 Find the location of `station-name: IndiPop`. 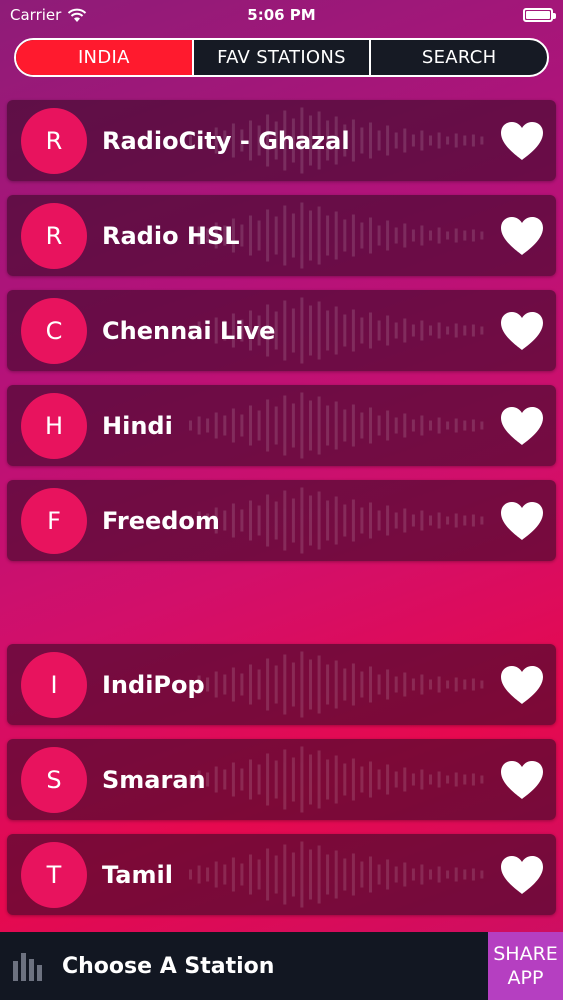

station-name: IndiPop is located at coordinates (153, 684).